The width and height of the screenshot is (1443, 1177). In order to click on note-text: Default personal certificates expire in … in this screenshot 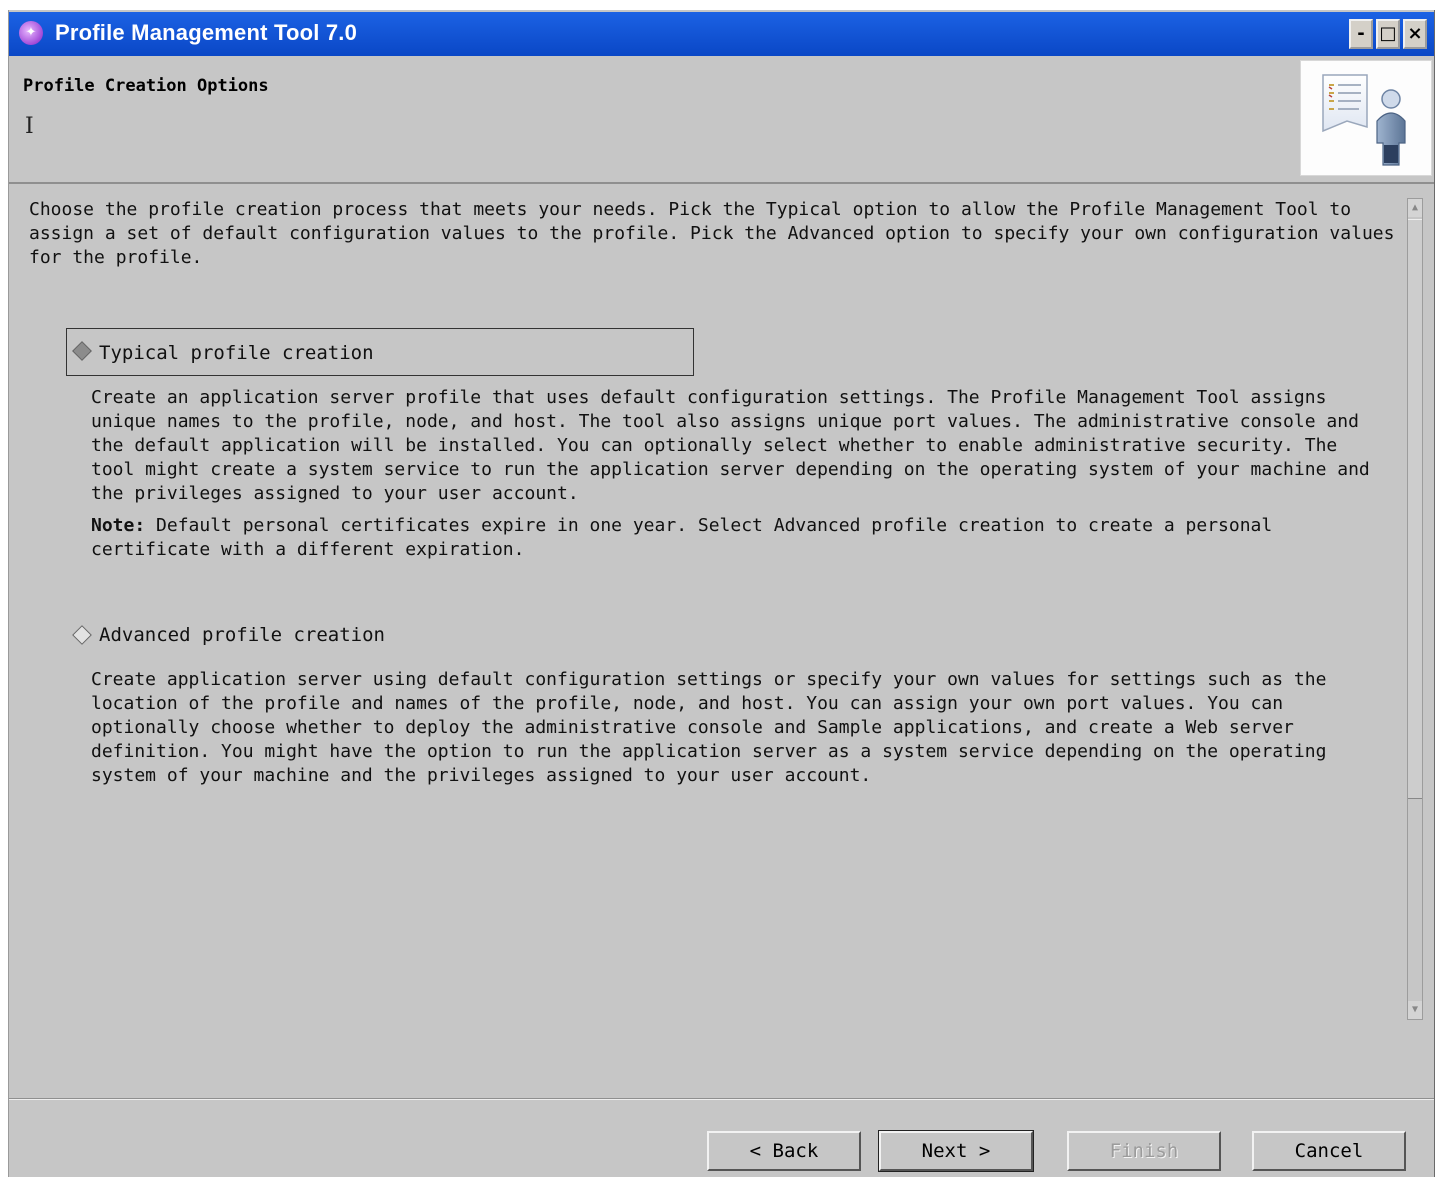, I will do `click(682, 537)`.